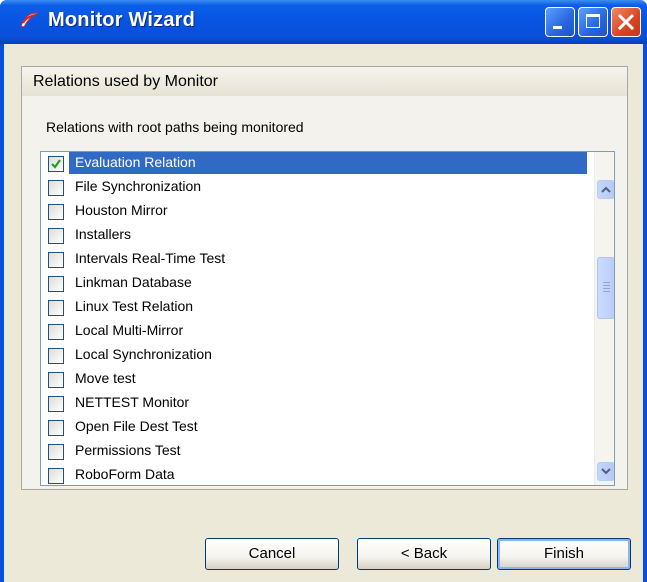 The height and width of the screenshot is (582, 647). Describe the element at coordinates (316, 404) in the screenshot. I see `list-item: NETTEST Monitor` at that location.